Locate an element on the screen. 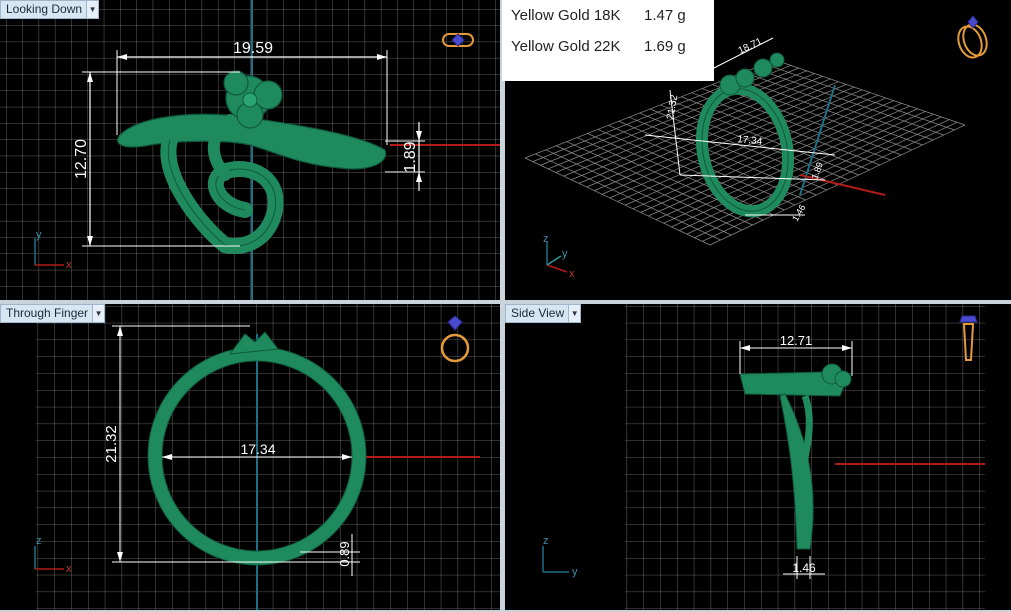  dim-inner-diameter: 17.34 is located at coordinates (257, 449).